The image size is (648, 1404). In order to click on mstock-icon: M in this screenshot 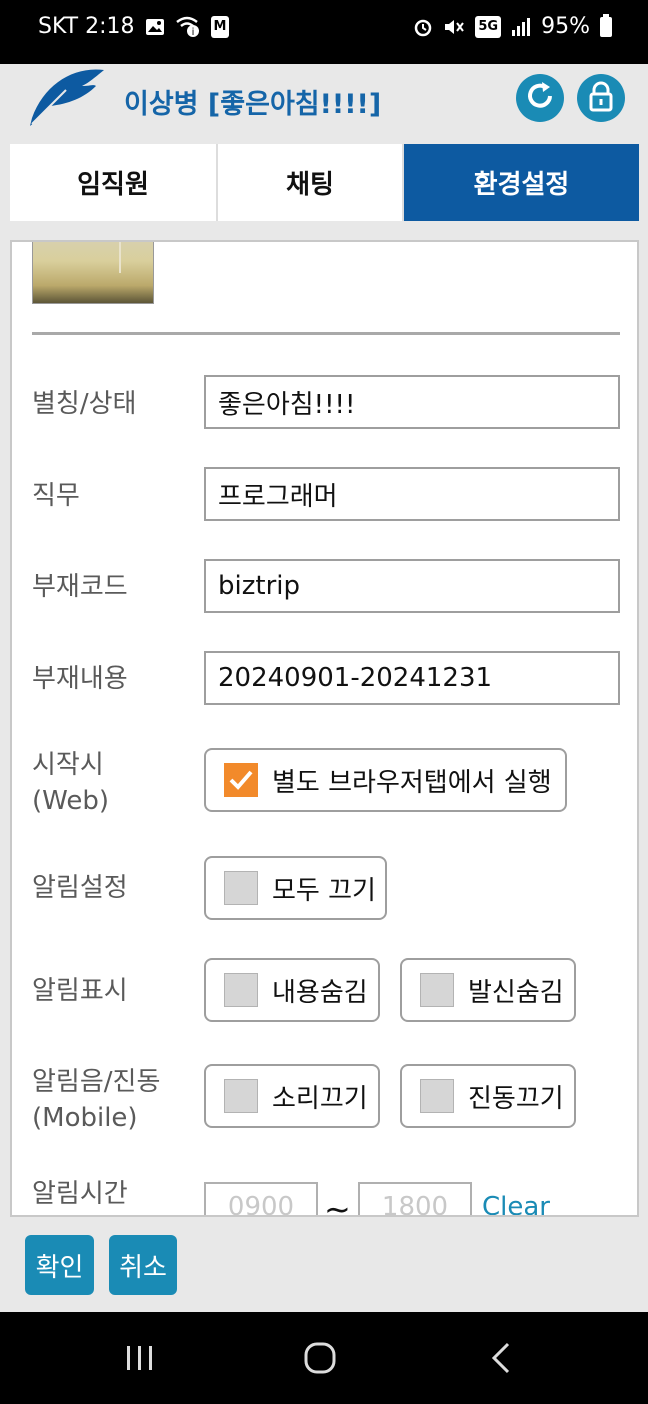, I will do `click(220, 26)`.